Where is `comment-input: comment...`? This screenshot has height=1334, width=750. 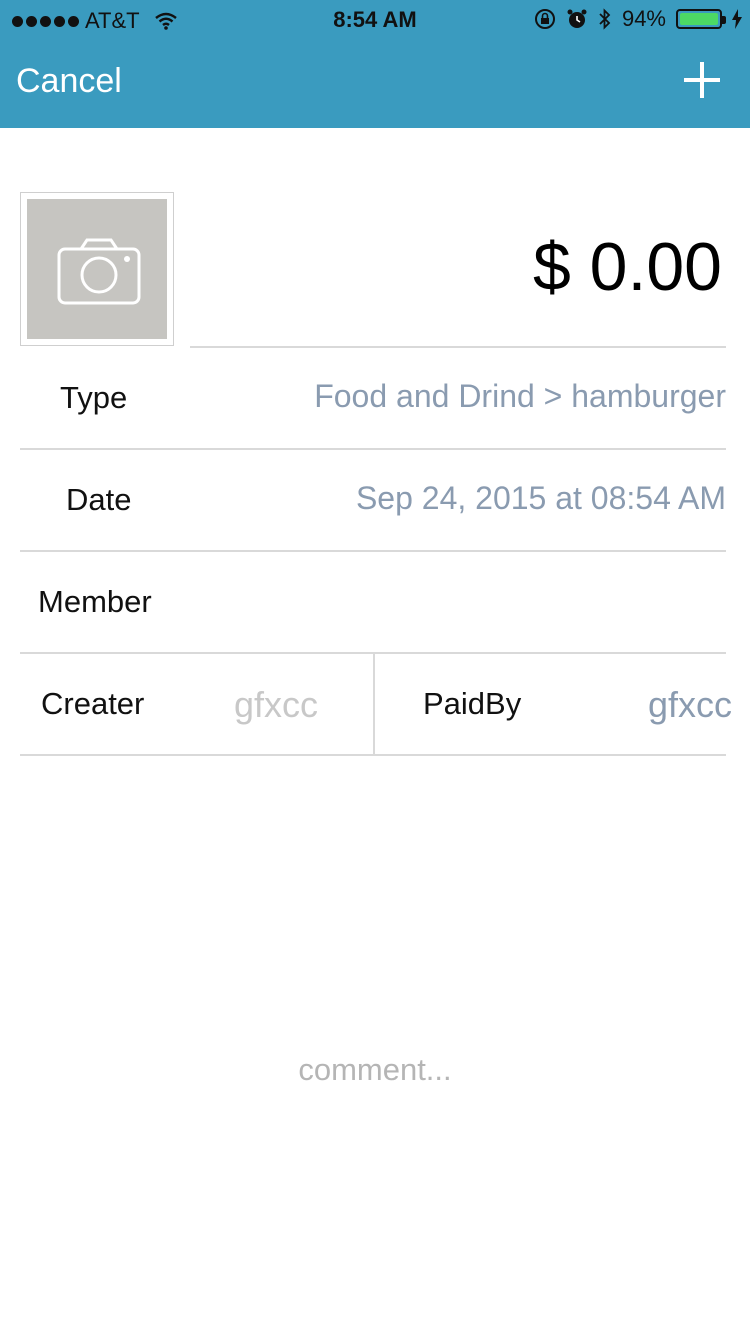 comment-input: comment... is located at coordinates (375, 1070).